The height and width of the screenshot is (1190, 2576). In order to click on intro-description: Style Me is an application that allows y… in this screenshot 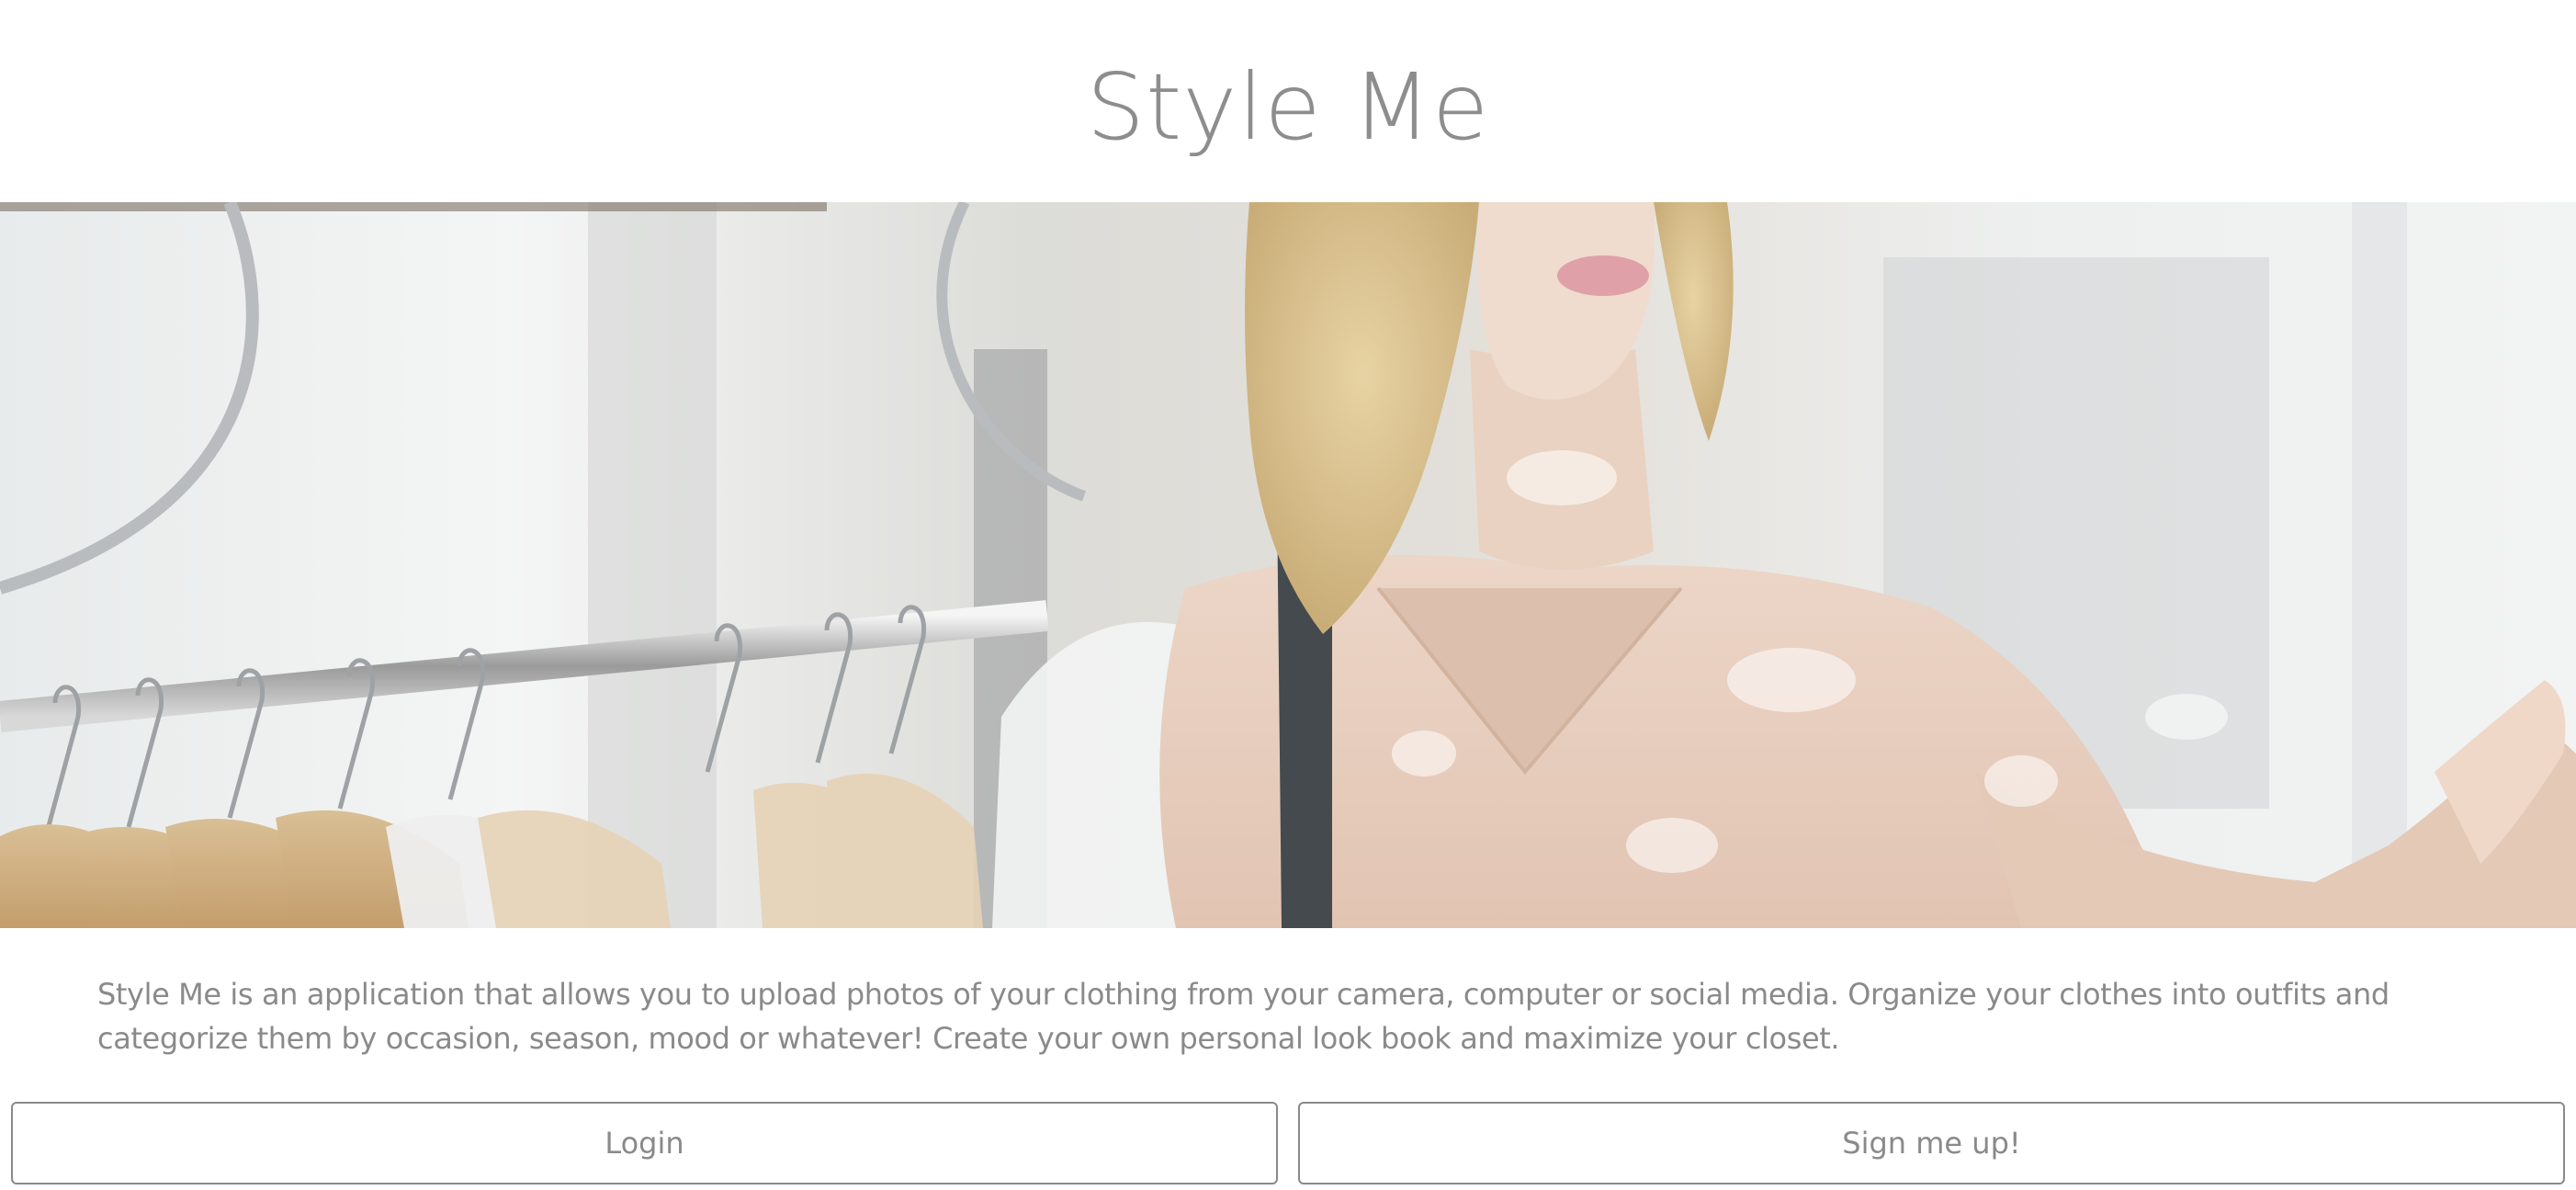, I will do `click(1243, 1016)`.